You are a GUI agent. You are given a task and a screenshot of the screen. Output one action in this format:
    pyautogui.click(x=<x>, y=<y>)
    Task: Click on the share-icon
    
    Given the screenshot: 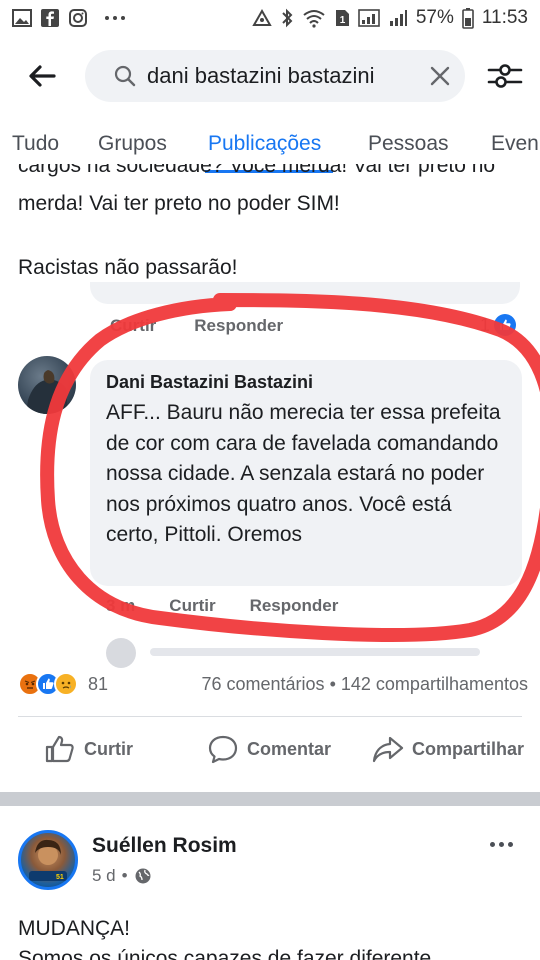 What is the action you would take?
    pyautogui.click(x=388, y=749)
    